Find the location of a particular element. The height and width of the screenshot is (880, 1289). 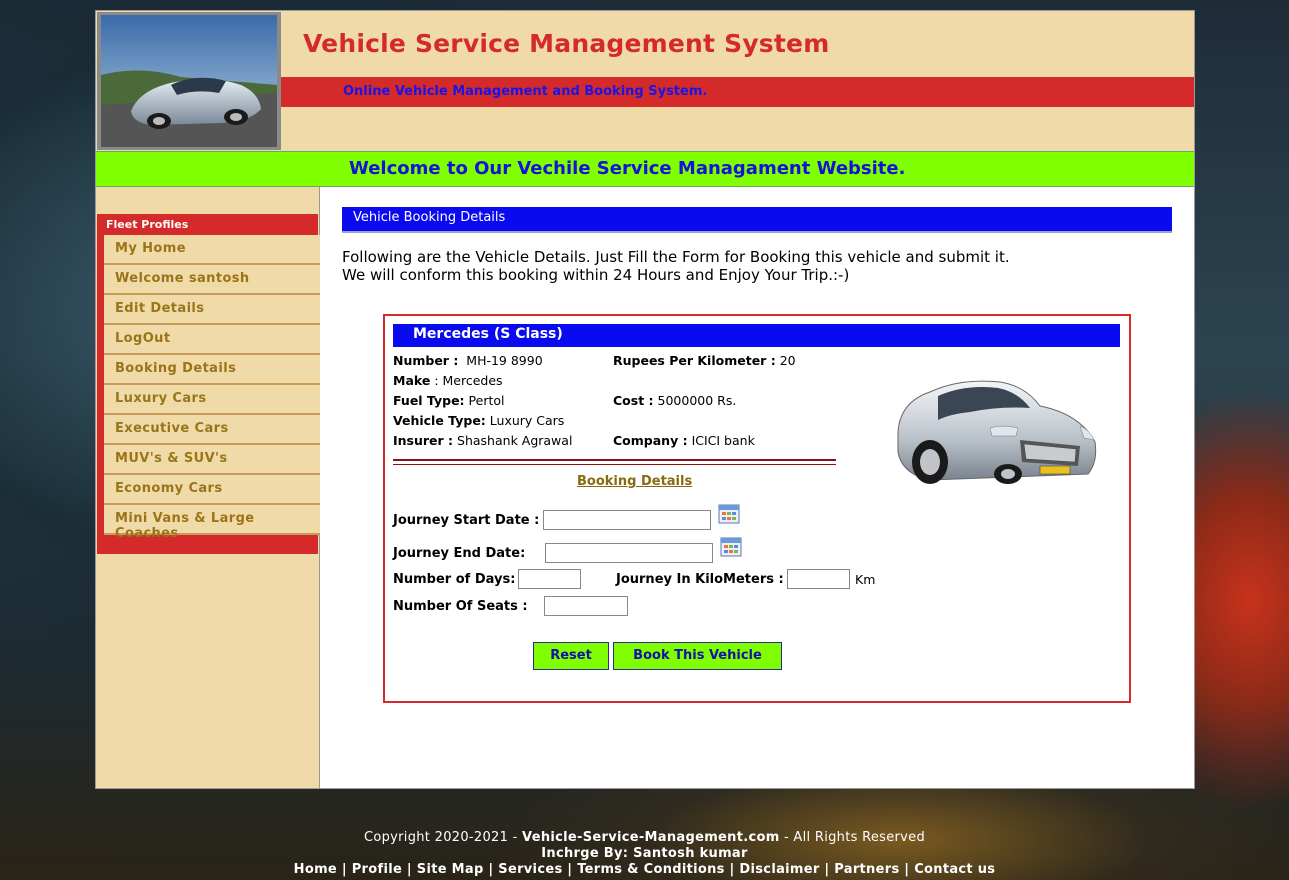

seats-input is located at coordinates (586, 606).